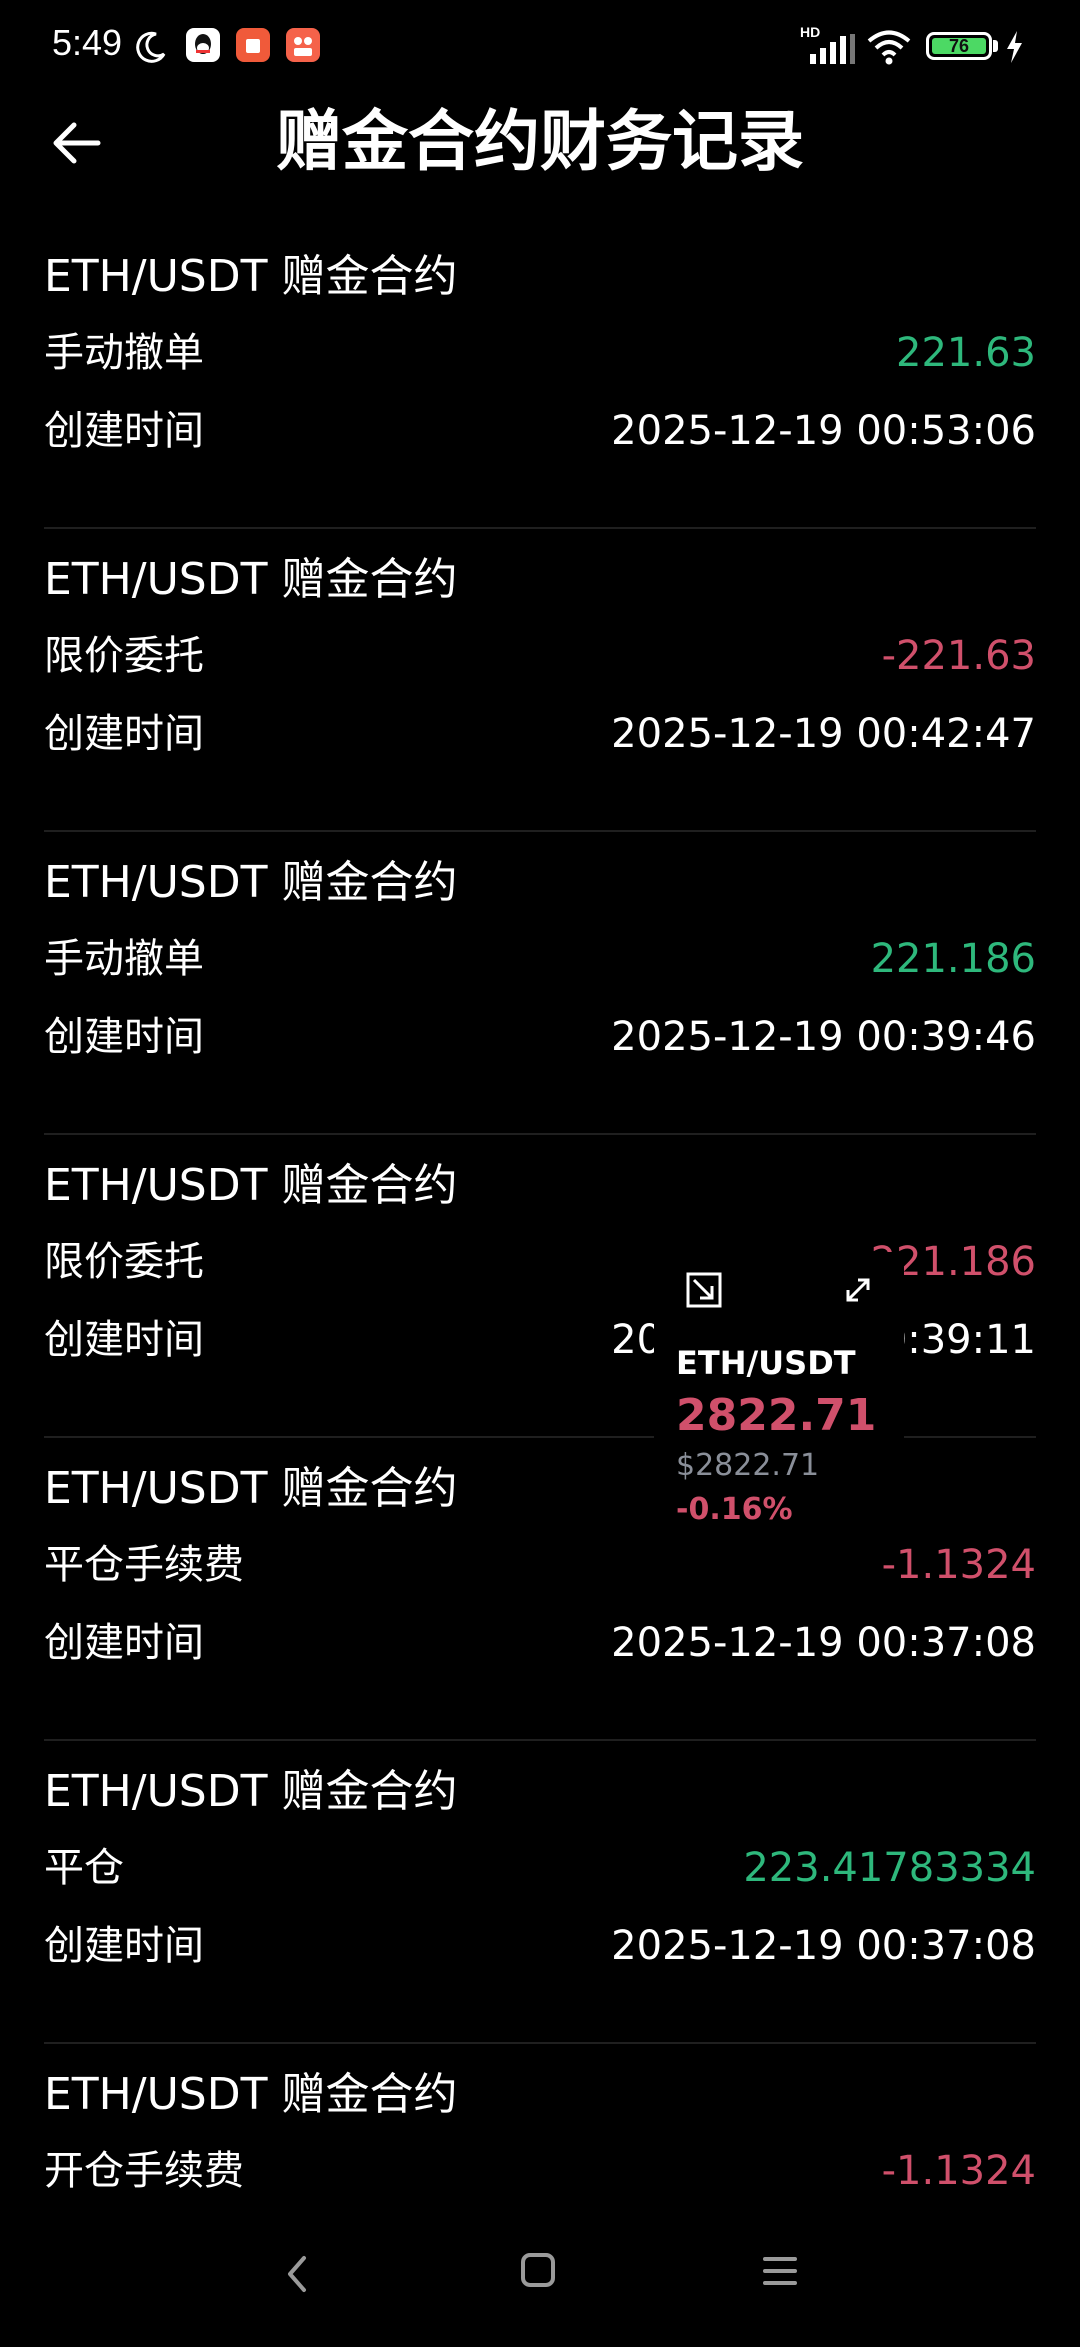  What do you see at coordinates (780, 2271) in the screenshot?
I see `nav-menu-icon` at bounding box center [780, 2271].